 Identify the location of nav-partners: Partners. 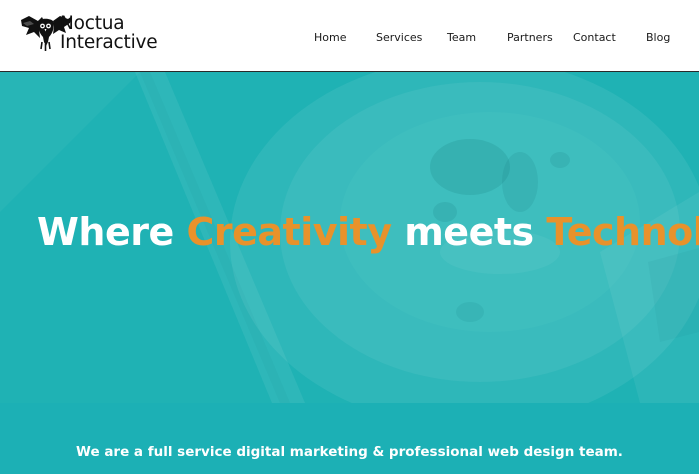
(530, 38).